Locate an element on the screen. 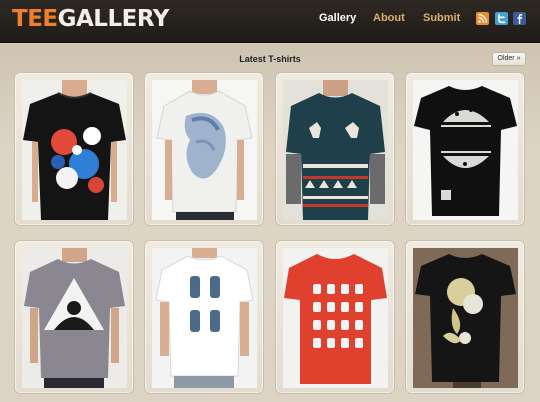  tshirt-red-robot-pattern-image is located at coordinates (335, 318).